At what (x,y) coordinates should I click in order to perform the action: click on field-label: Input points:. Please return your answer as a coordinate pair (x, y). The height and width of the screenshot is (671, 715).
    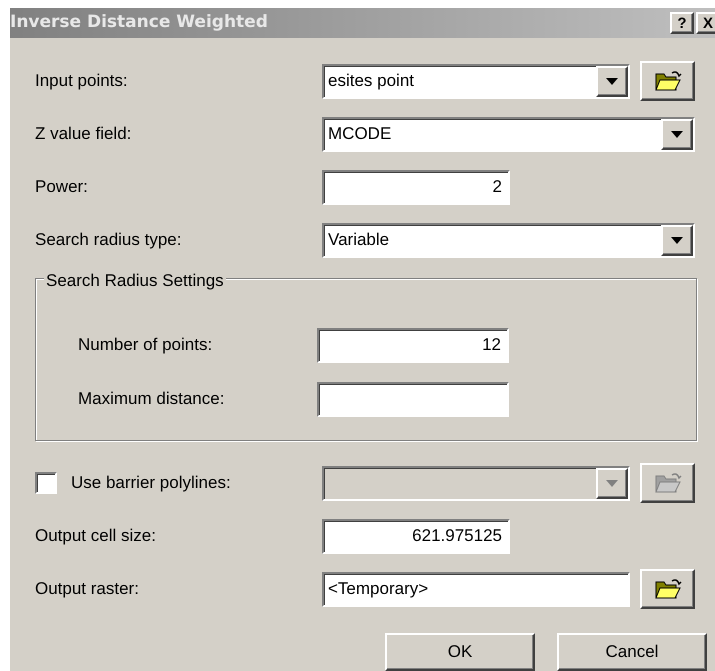
    Looking at the image, I should click on (82, 81).